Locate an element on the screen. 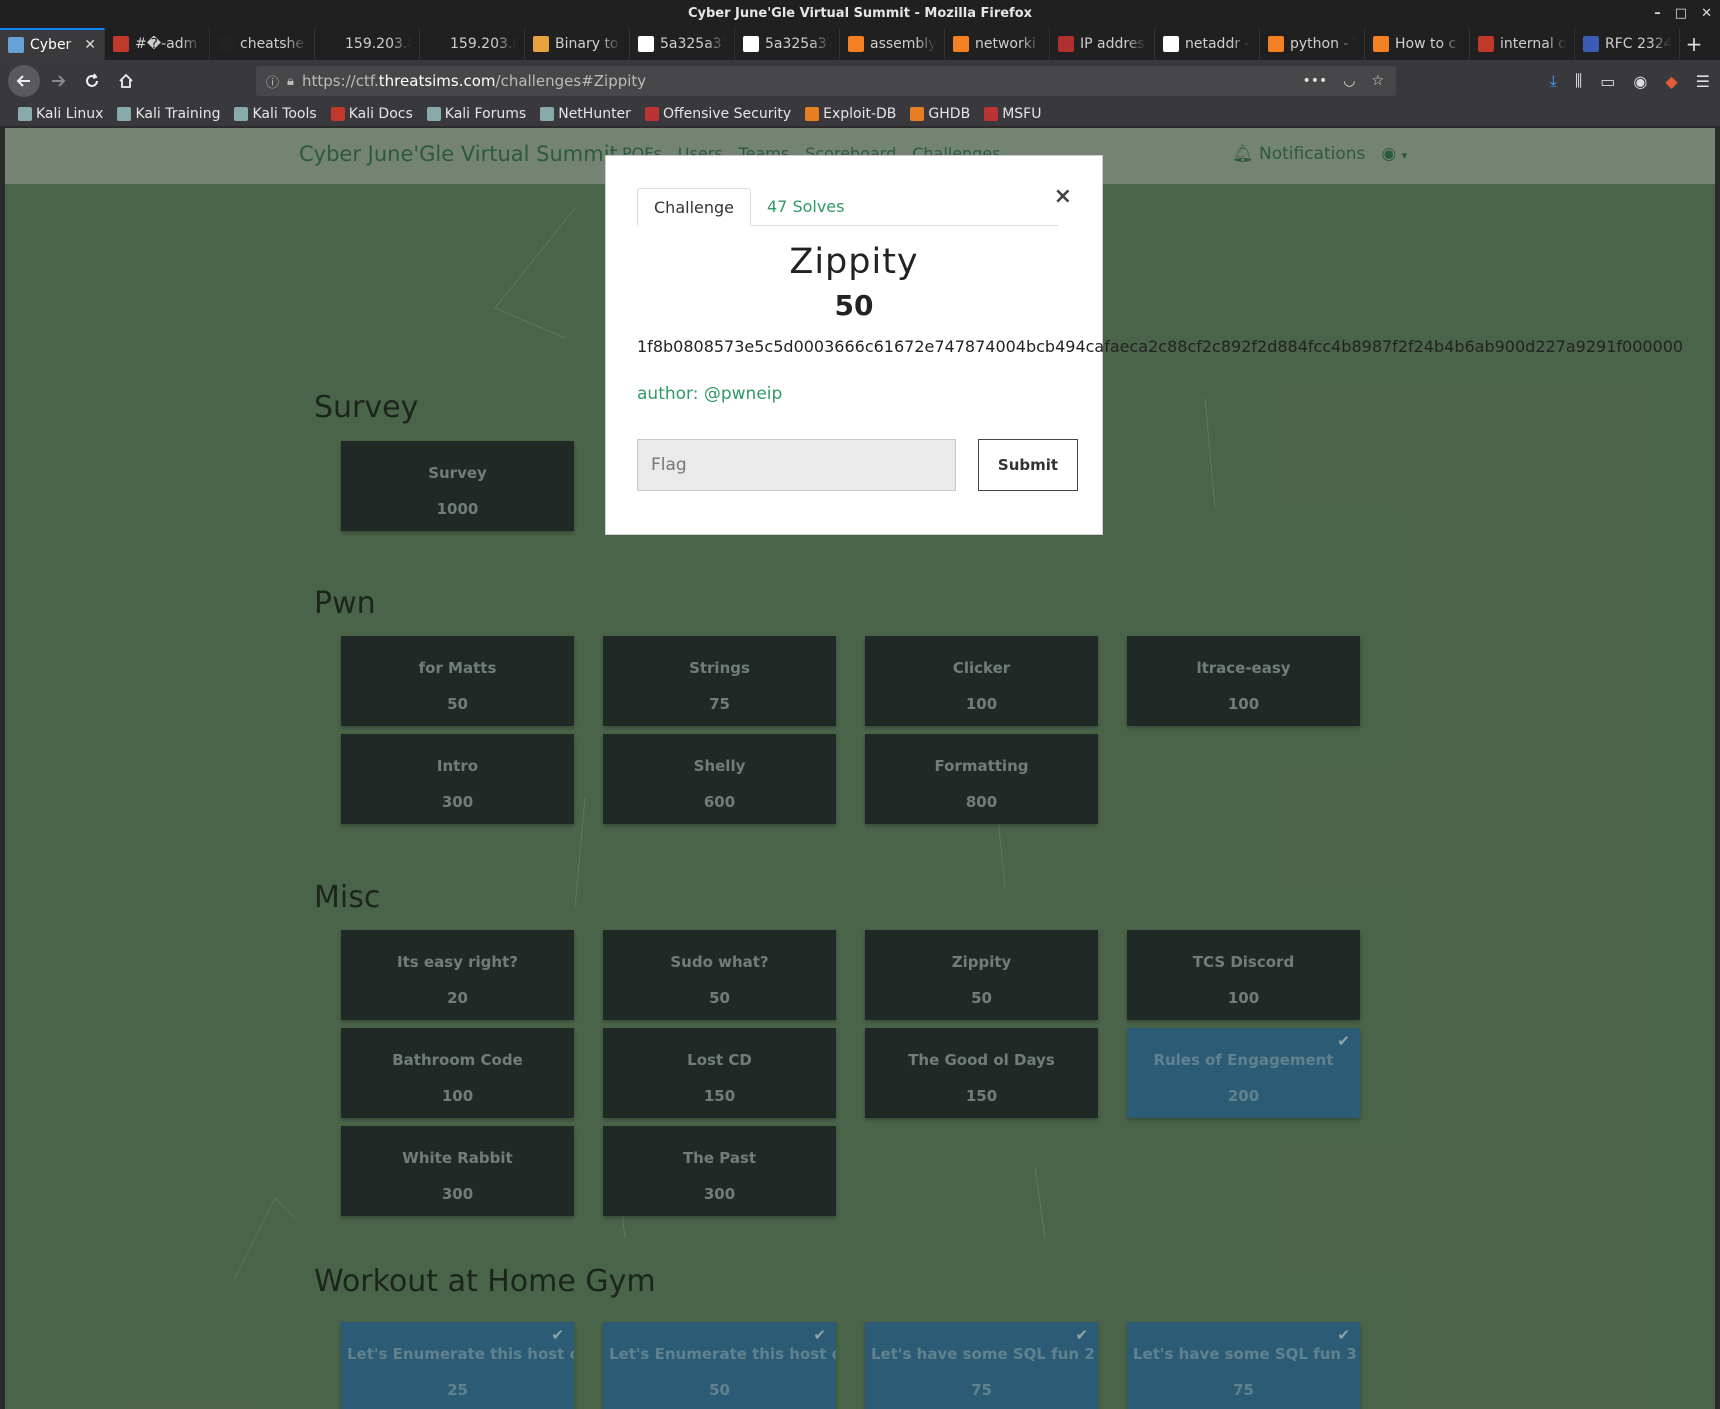 The image size is (1720, 1409). bookmark-star-icon: ☆ is located at coordinates (1377, 81).